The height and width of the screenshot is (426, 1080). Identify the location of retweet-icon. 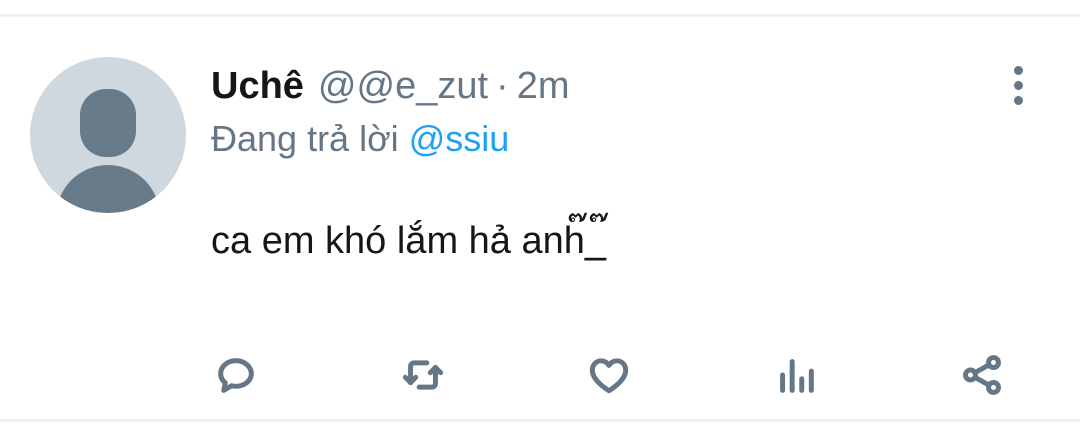
(423, 375).